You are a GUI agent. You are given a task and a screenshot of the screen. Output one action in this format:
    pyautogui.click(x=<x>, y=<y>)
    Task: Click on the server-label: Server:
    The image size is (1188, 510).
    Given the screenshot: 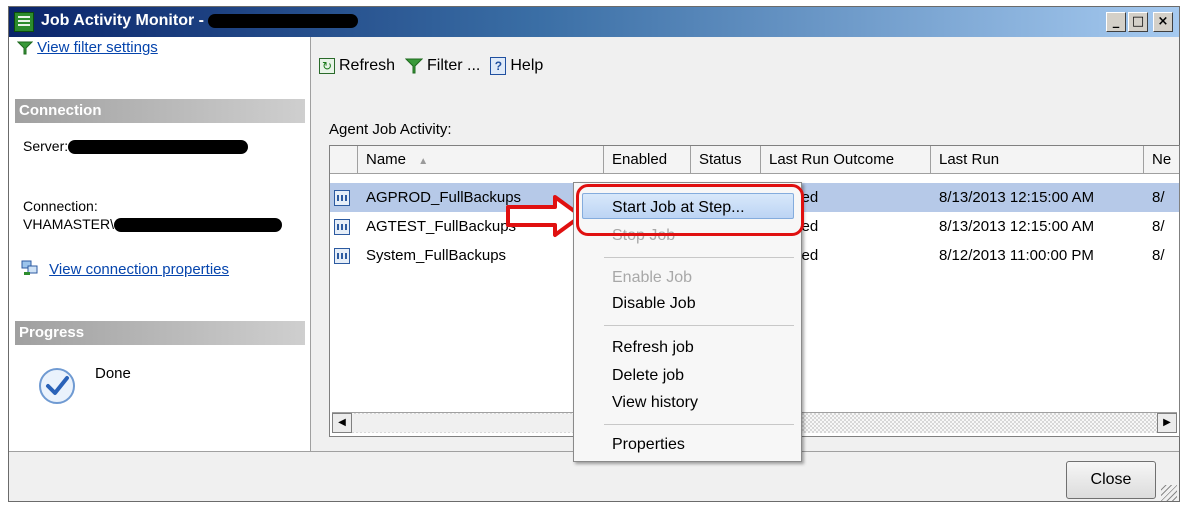 What is the action you would take?
    pyautogui.click(x=46, y=146)
    